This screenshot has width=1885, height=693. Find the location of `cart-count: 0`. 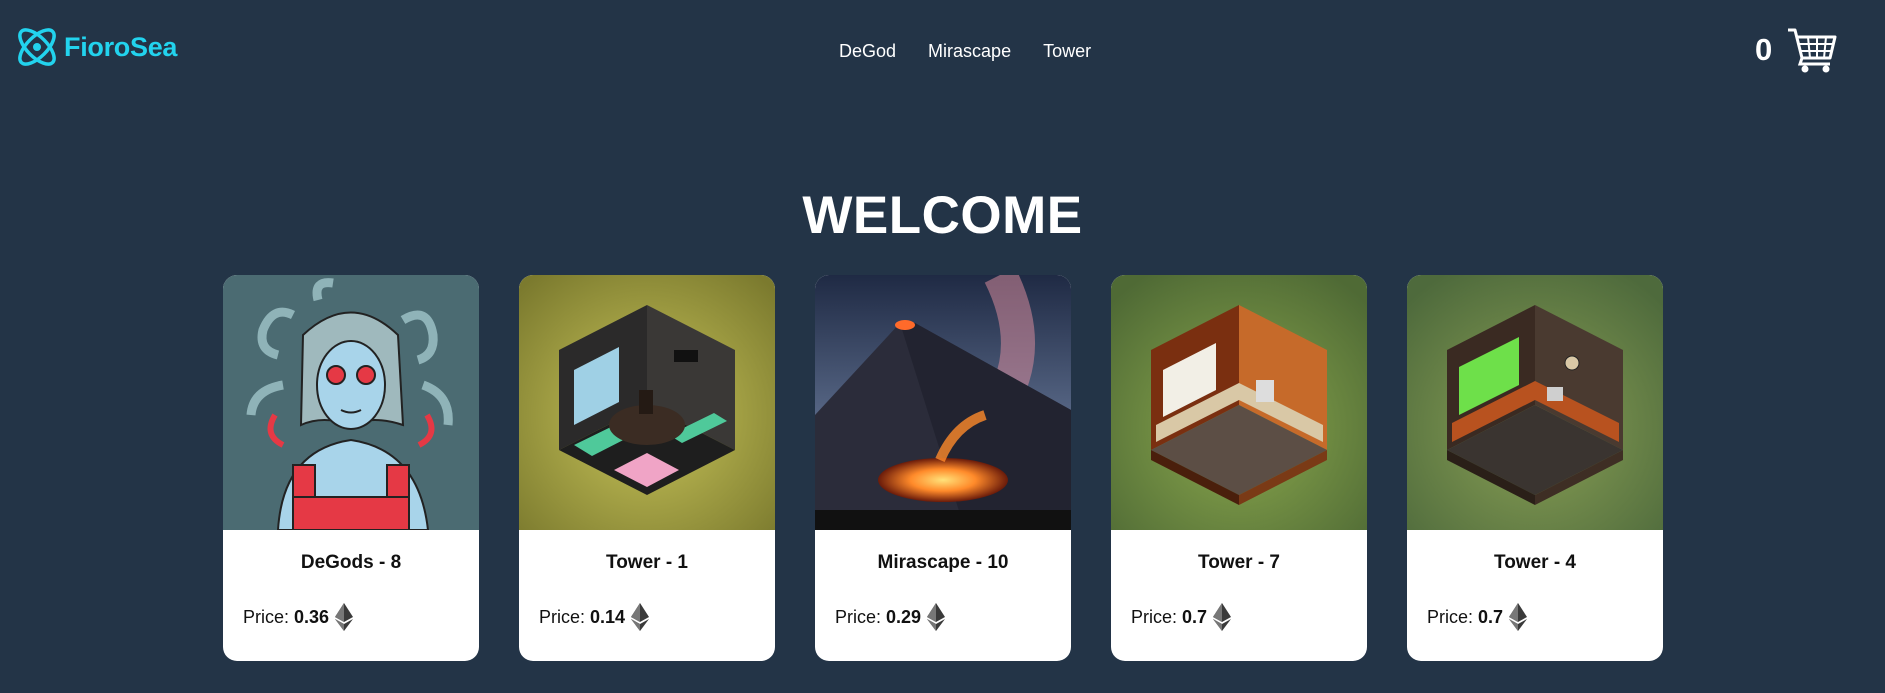

cart-count: 0 is located at coordinates (1764, 49).